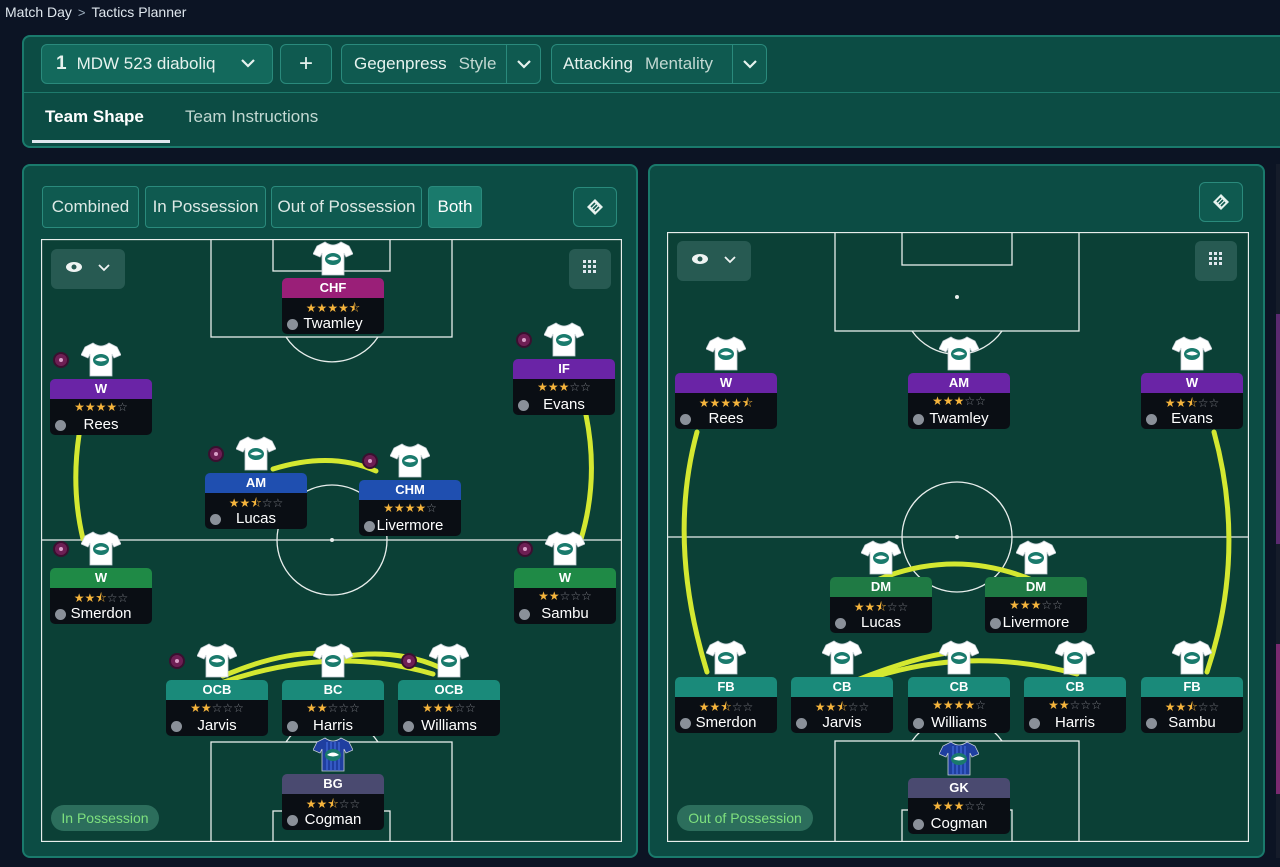 This screenshot has width=1280, height=867. What do you see at coordinates (410, 508) in the screenshot?
I see `player-card: CHM ★★★★☆ Livermore` at bounding box center [410, 508].